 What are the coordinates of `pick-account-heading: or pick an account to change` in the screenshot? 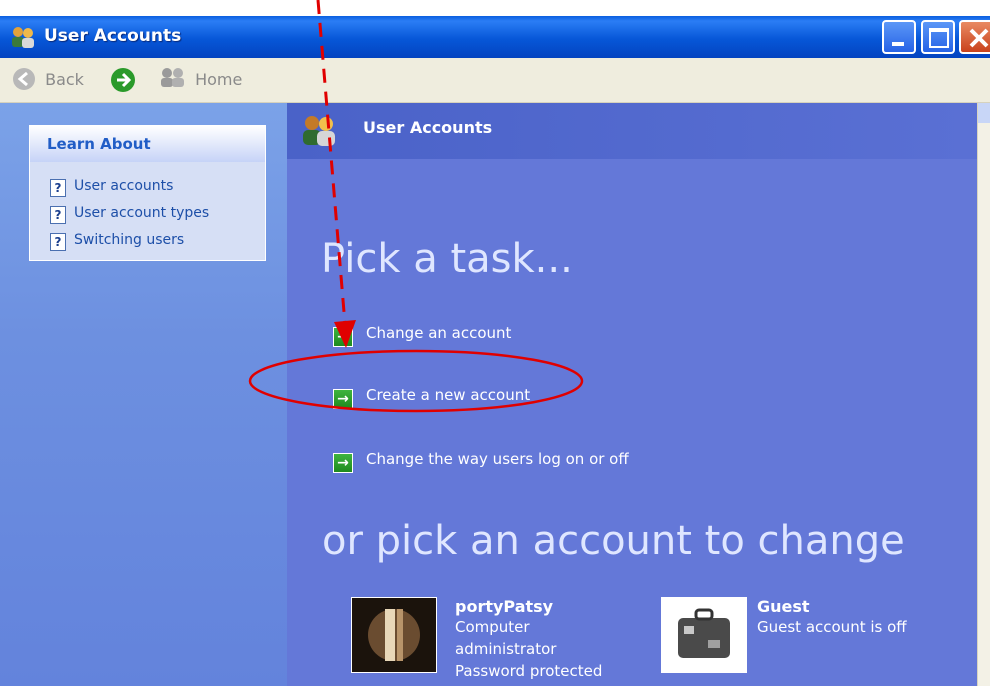 It's located at (613, 541).